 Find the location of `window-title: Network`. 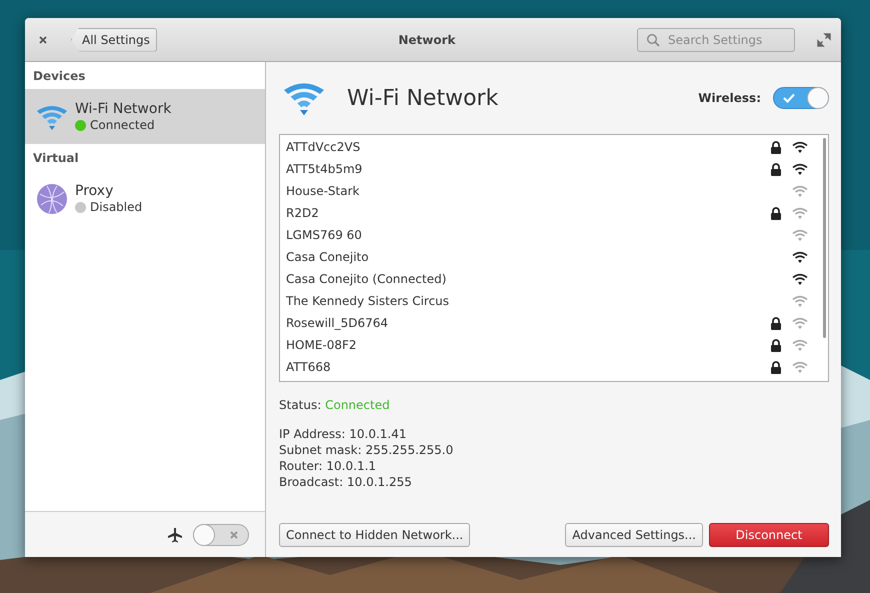

window-title: Network is located at coordinates (427, 39).